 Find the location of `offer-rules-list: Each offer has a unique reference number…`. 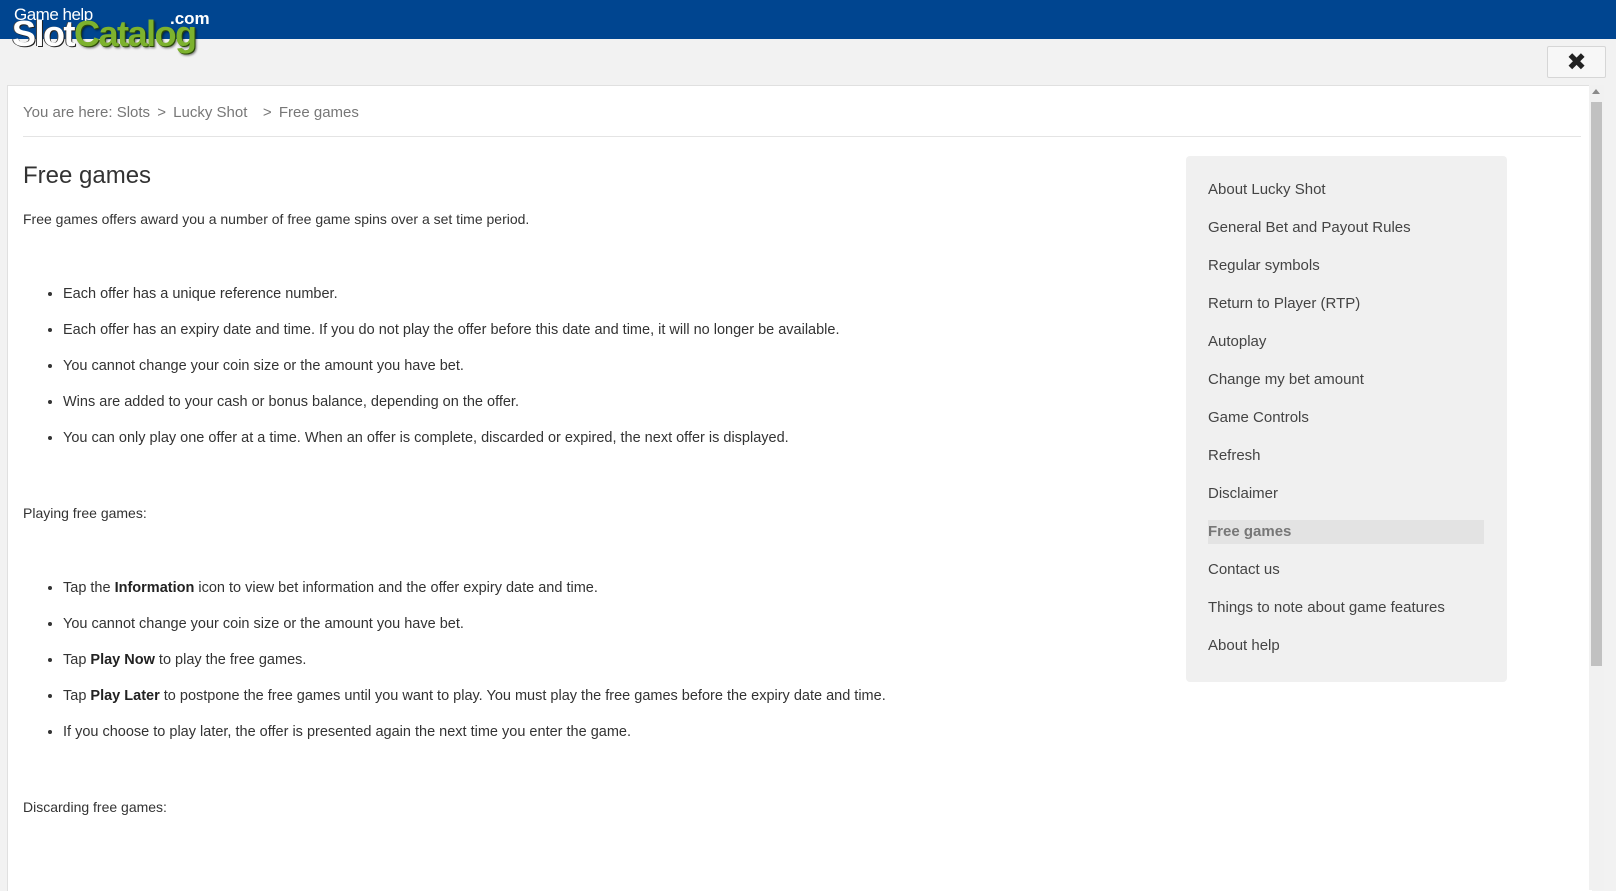

offer-rules-list: Each offer has a unique reference number… is located at coordinates (588, 366).